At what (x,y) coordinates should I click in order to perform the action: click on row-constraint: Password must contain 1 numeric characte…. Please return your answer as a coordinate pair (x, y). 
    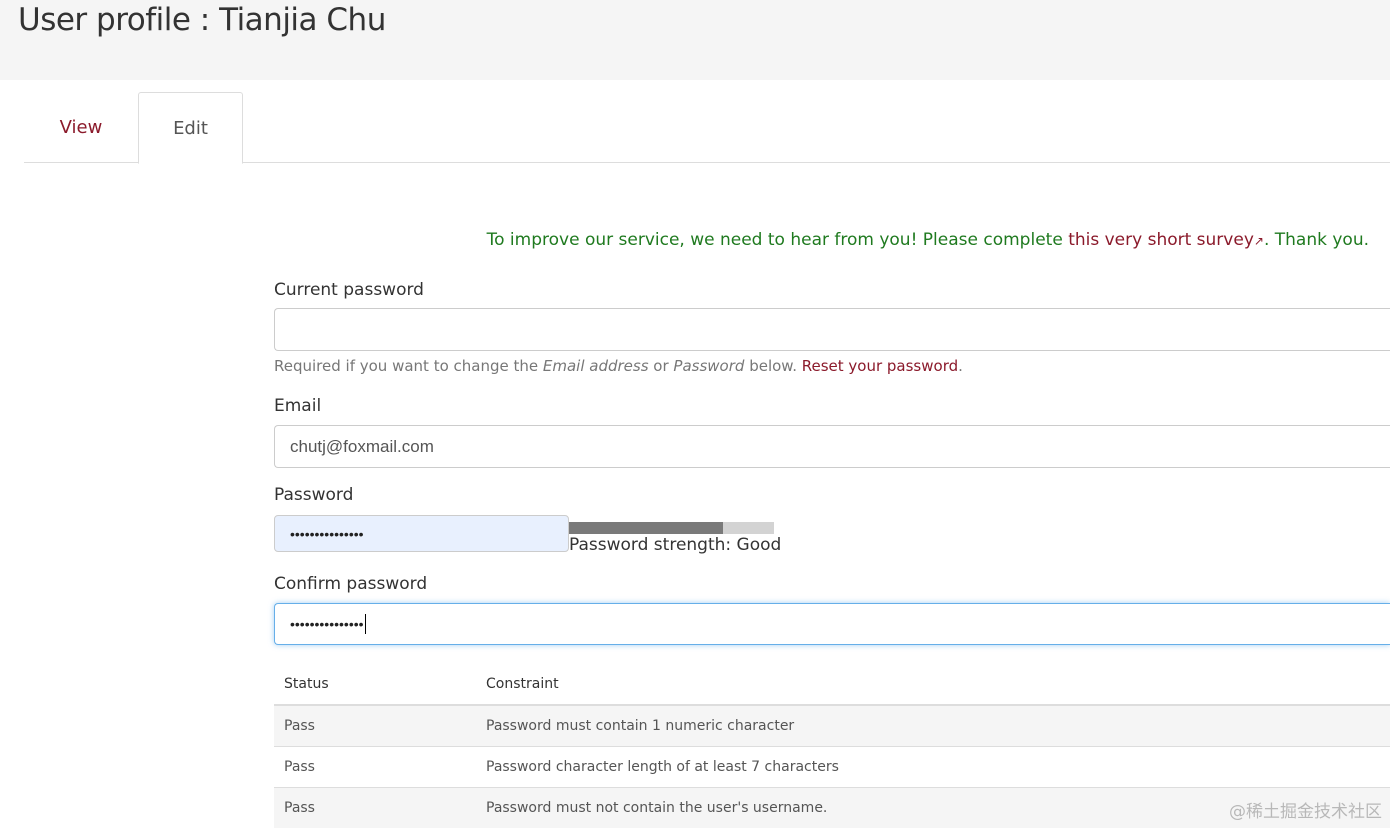
    Looking at the image, I should click on (933, 725).